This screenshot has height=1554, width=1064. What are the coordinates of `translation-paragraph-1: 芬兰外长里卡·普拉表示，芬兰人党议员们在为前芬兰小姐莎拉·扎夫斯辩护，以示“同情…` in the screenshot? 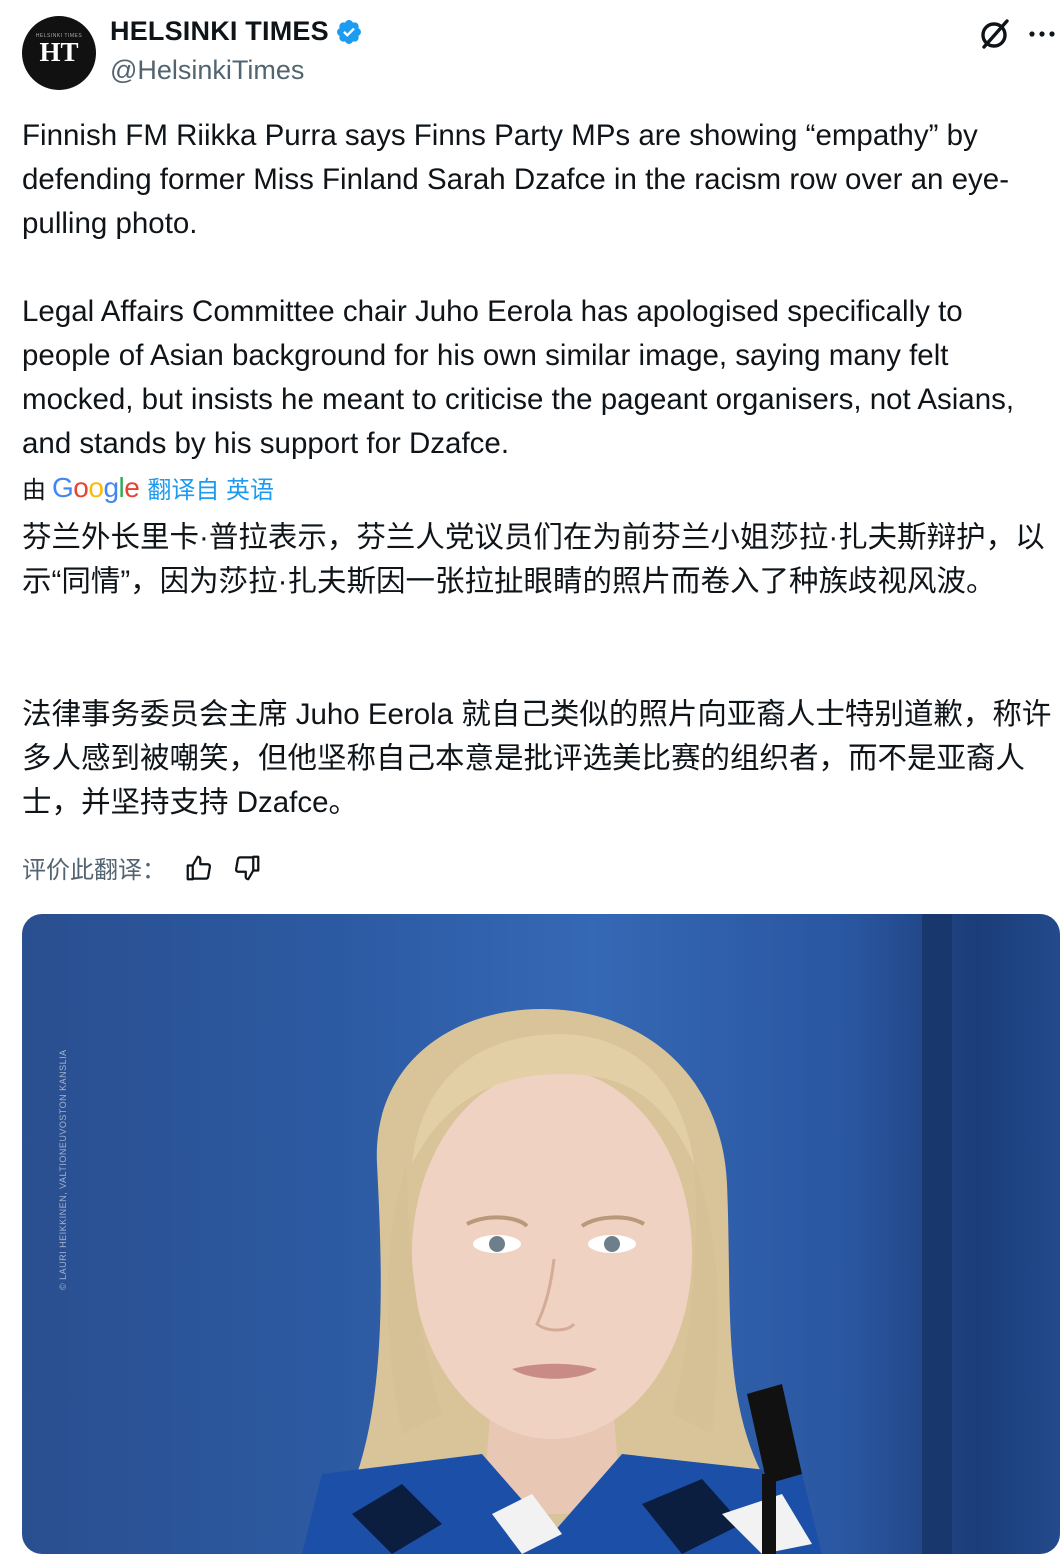 It's located at (533, 559).